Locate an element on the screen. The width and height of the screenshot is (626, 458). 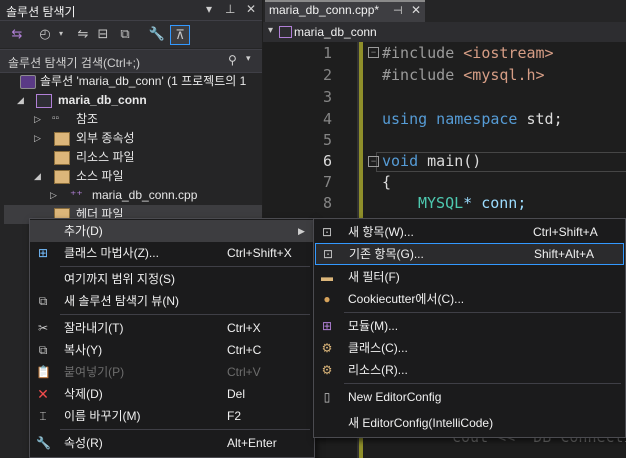
pin-icon: ⊥ is located at coordinates (230, 9).